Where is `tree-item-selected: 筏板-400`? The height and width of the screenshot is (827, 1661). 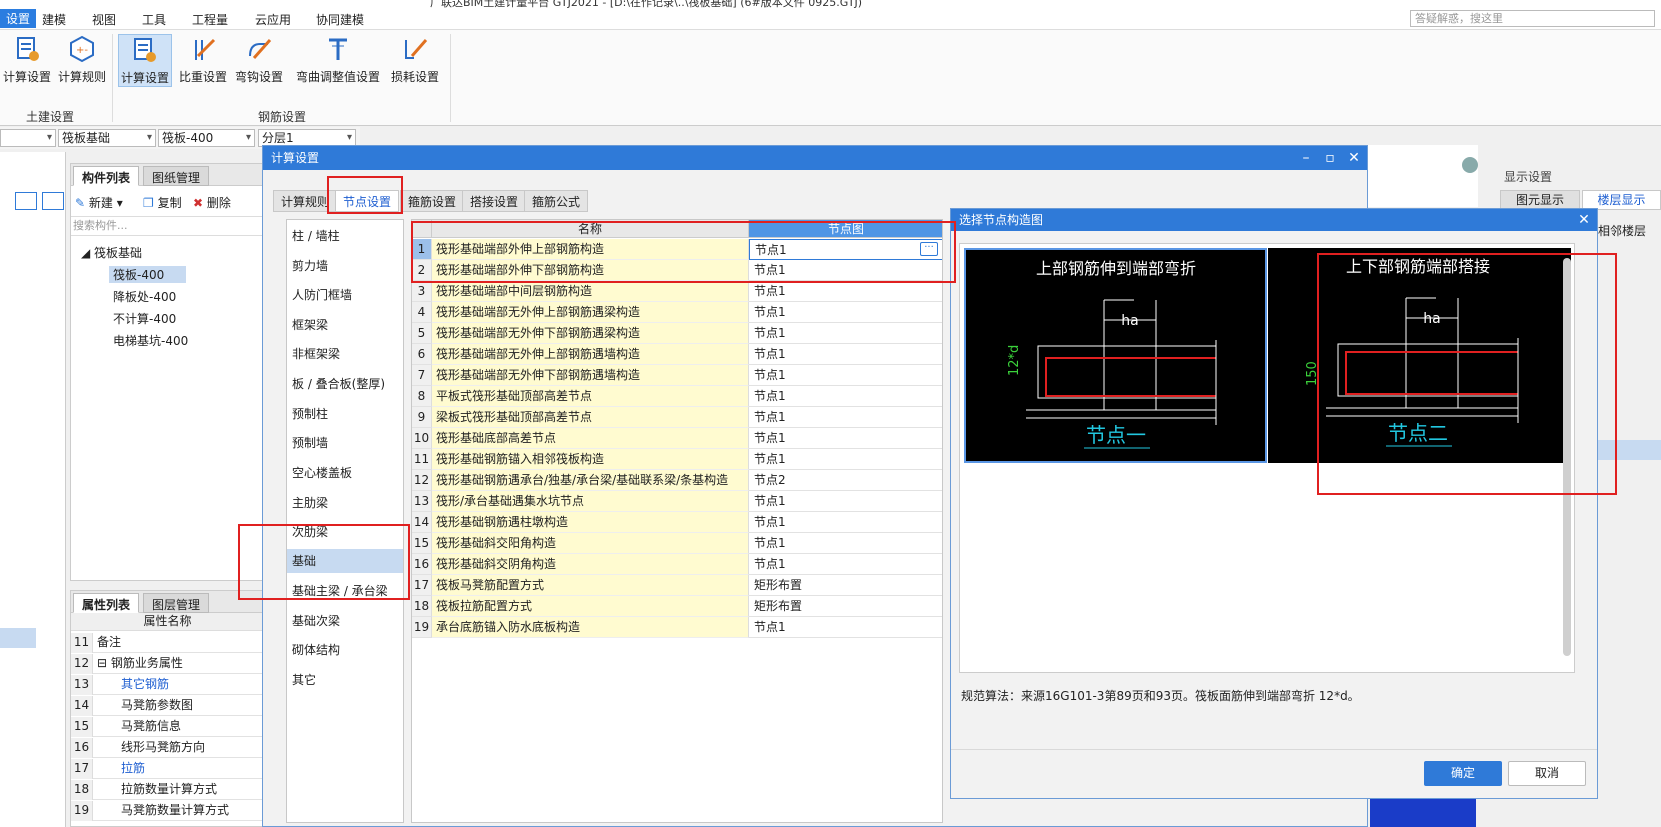
tree-item-selected: 筏板-400 is located at coordinates (147, 274).